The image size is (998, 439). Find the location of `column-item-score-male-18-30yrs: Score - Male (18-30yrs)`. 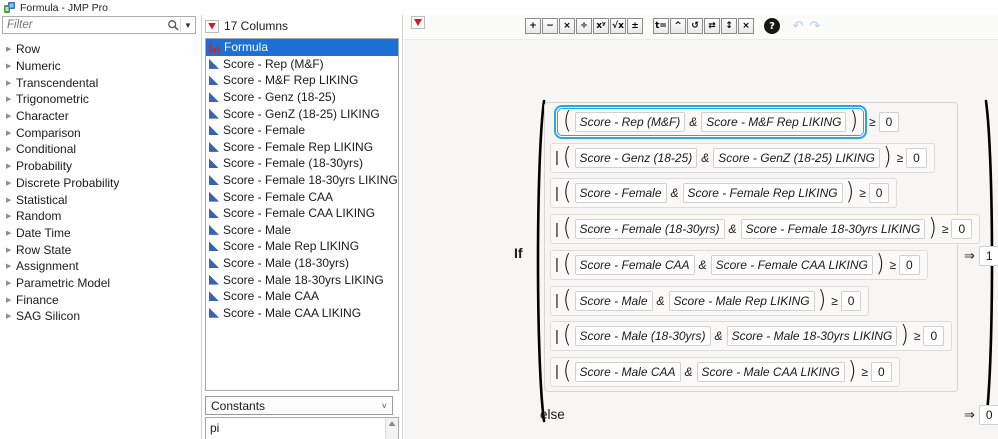

column-item-score-male-18-30yrs: Score - Male (18-30yrs) is located at coordinates (302, 263).